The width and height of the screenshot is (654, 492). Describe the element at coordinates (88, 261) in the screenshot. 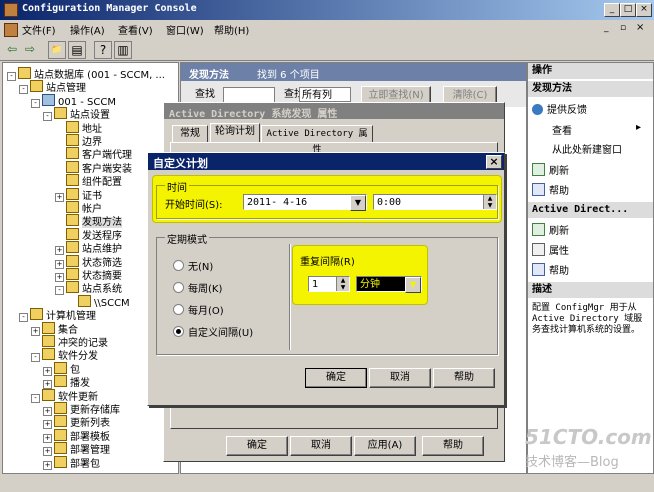

I see `tree-item: + 状态筛选` at that location.